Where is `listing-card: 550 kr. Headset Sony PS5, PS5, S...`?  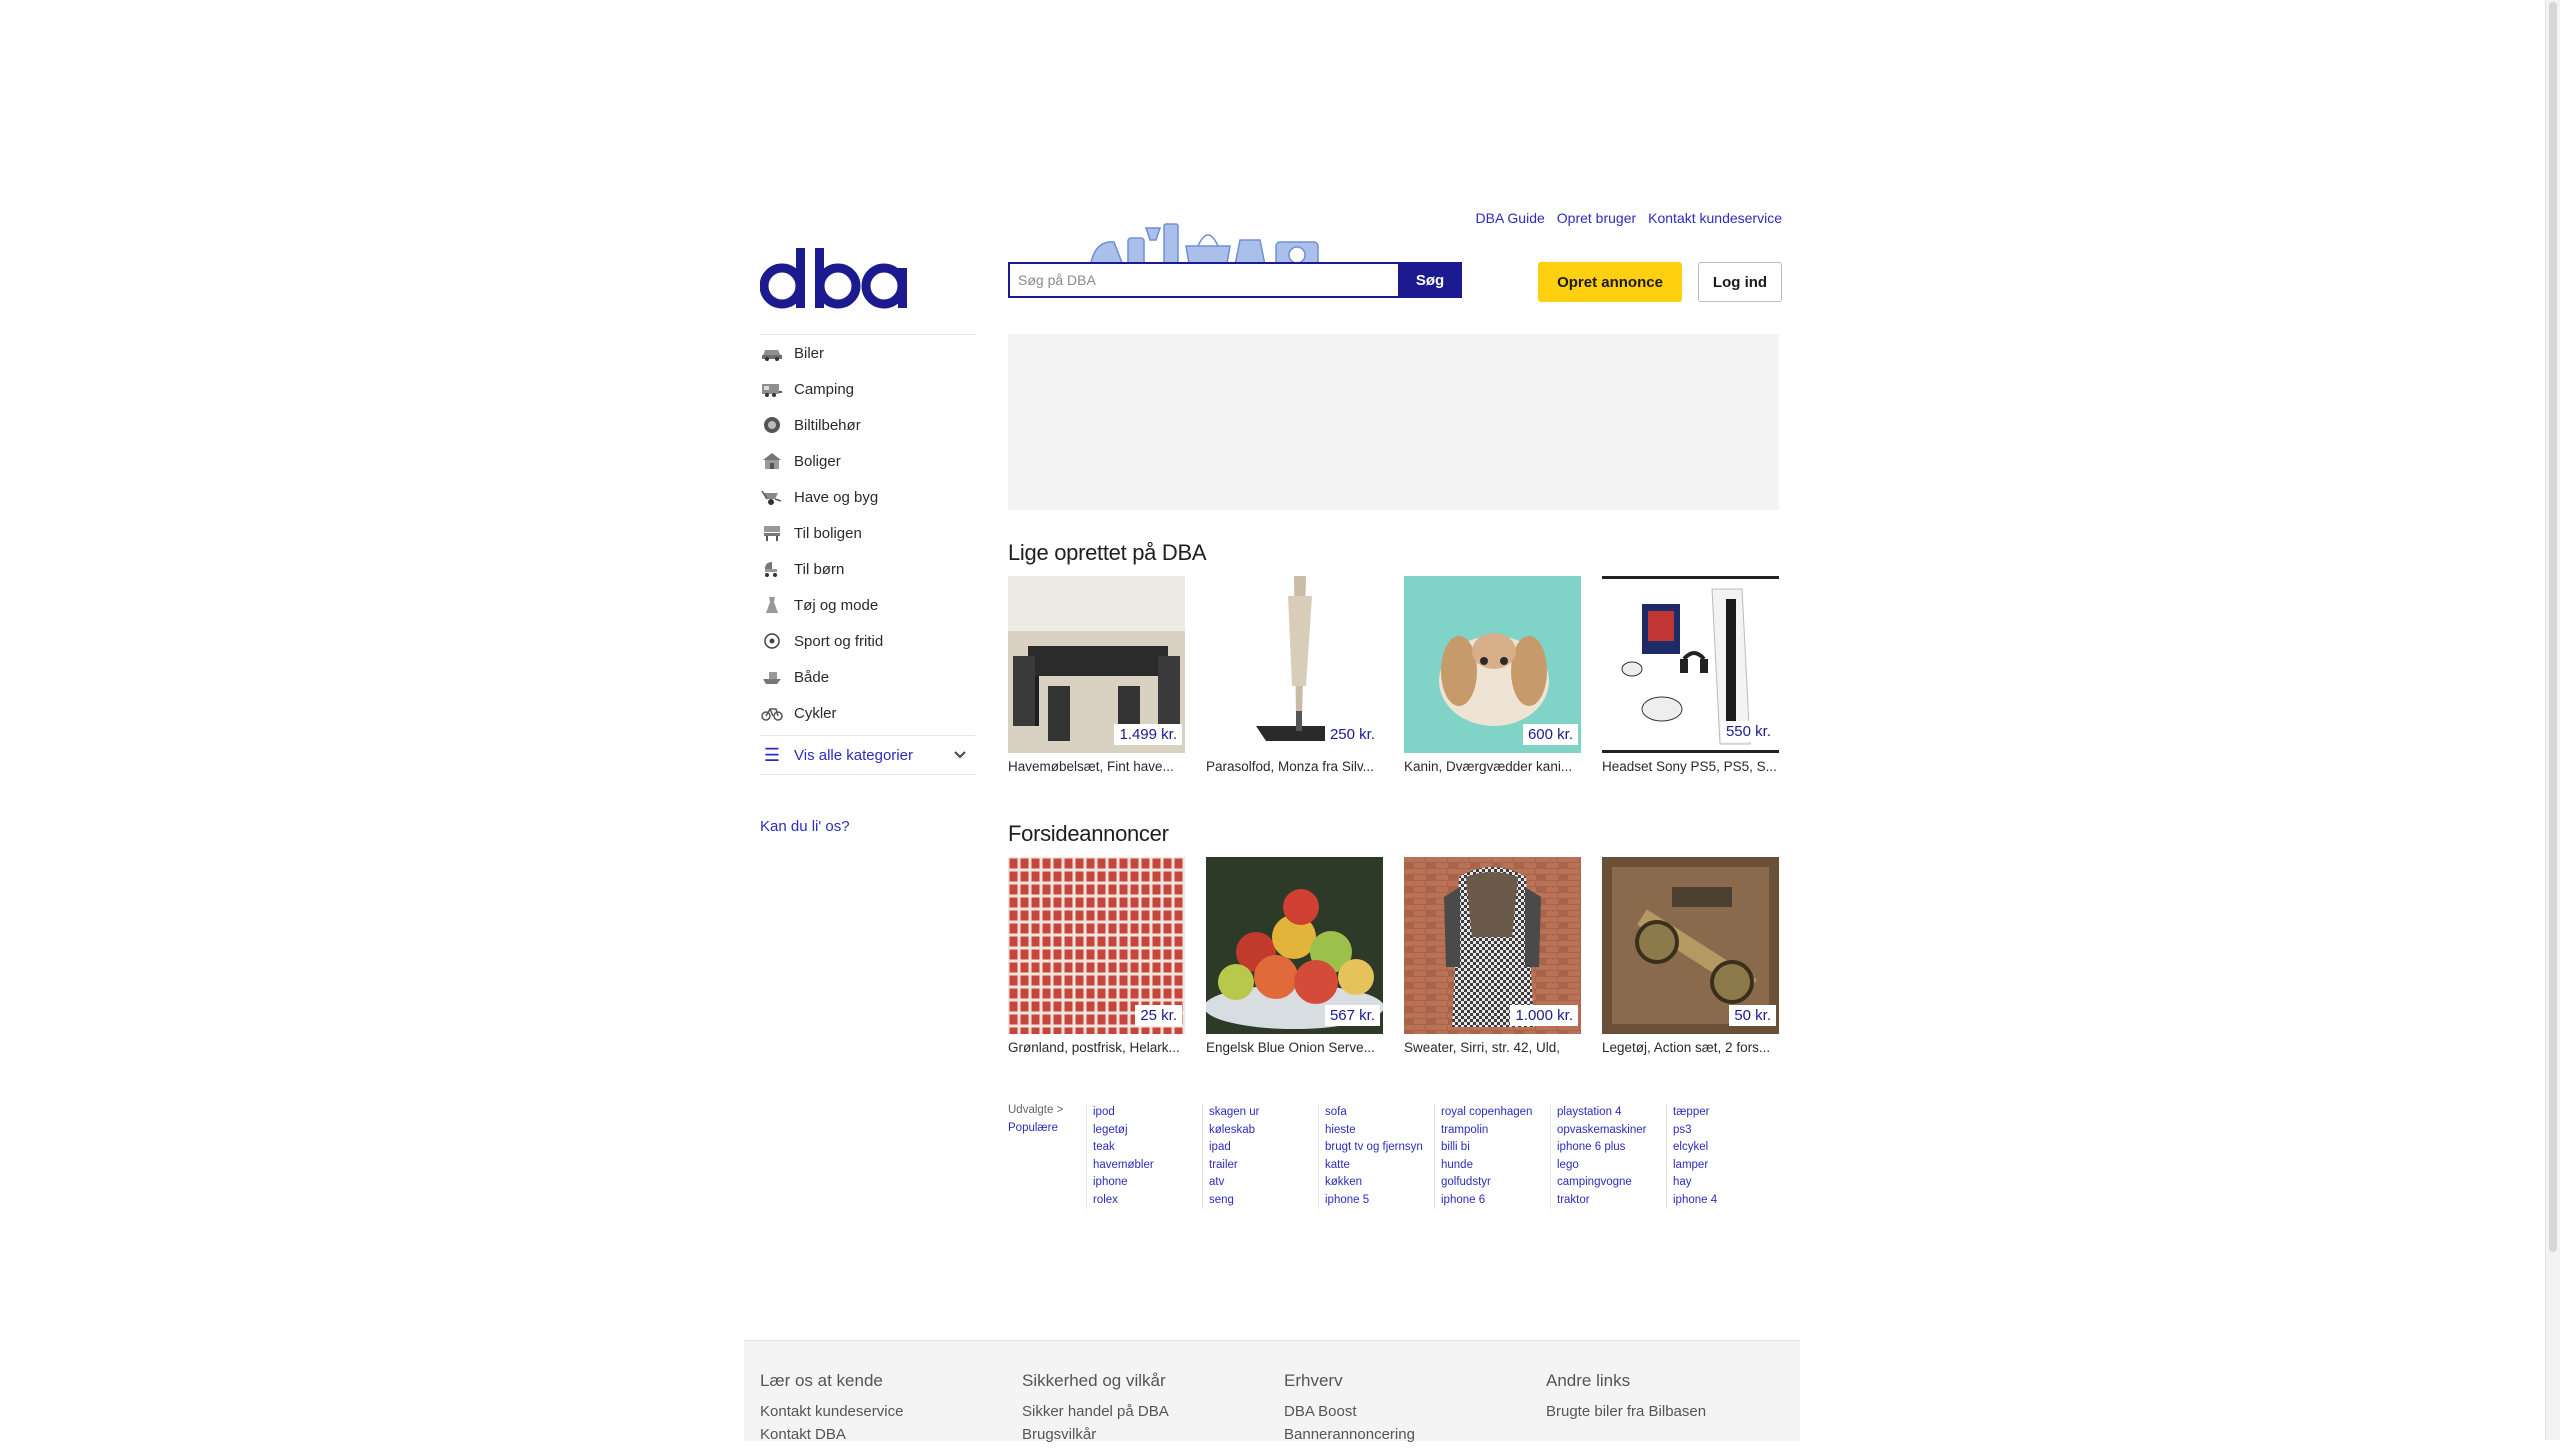 listing-card: 550 kr. Headset Sony PS5, PS5, S... is located at coordinates (1690, 675).